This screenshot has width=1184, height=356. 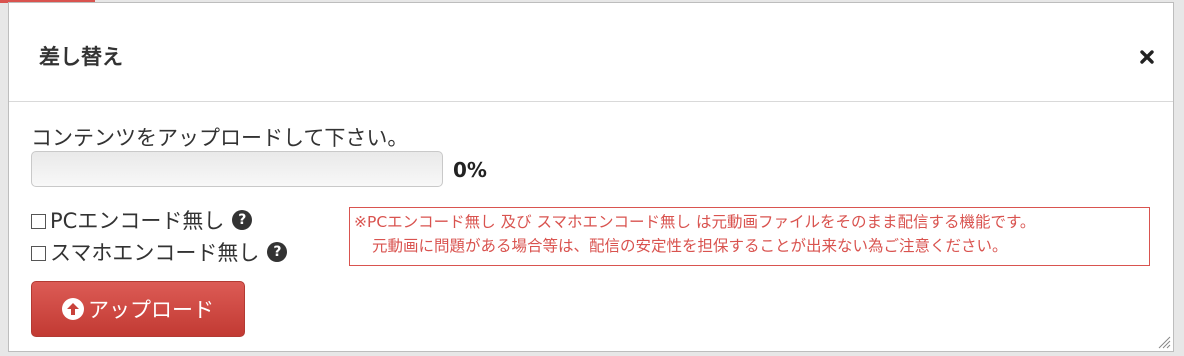 I want to click on pc-no-encode-label: PCエンコード無し, so click(x=137, y=221).